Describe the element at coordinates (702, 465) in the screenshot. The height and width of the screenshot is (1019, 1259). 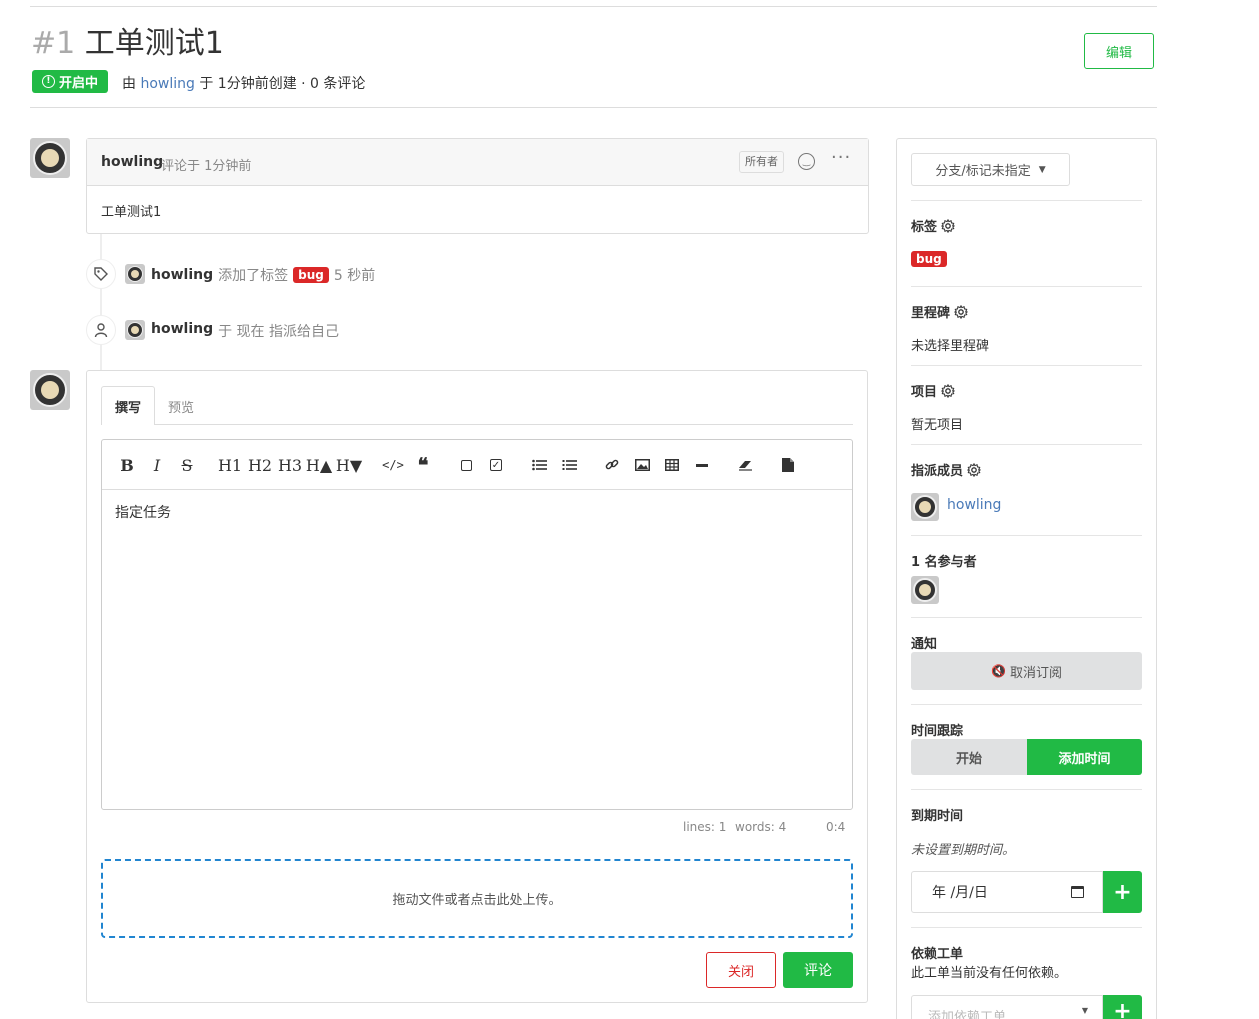
I see `horizontal-rule-icon` at that location.